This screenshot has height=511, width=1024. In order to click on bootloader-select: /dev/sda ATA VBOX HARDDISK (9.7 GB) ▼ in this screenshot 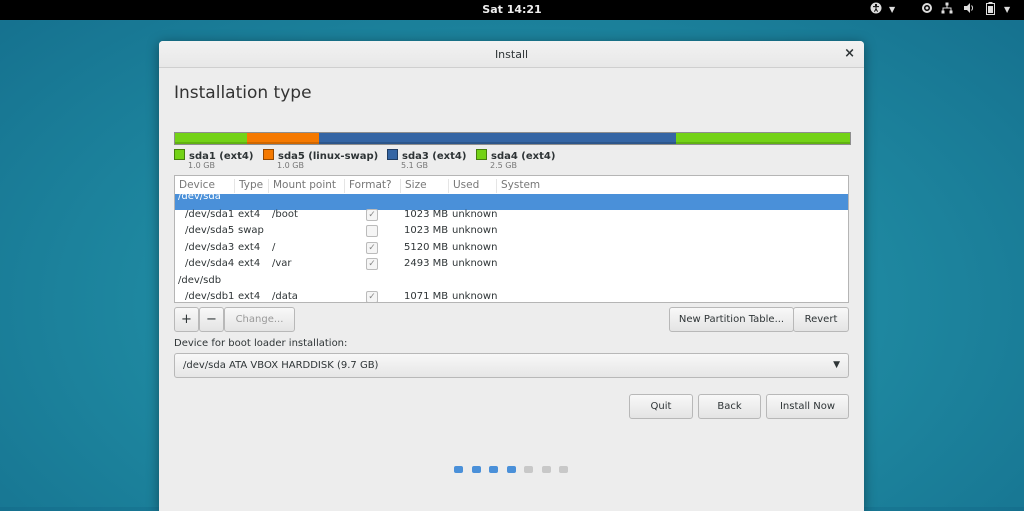, I will do `click(511, 365)`.